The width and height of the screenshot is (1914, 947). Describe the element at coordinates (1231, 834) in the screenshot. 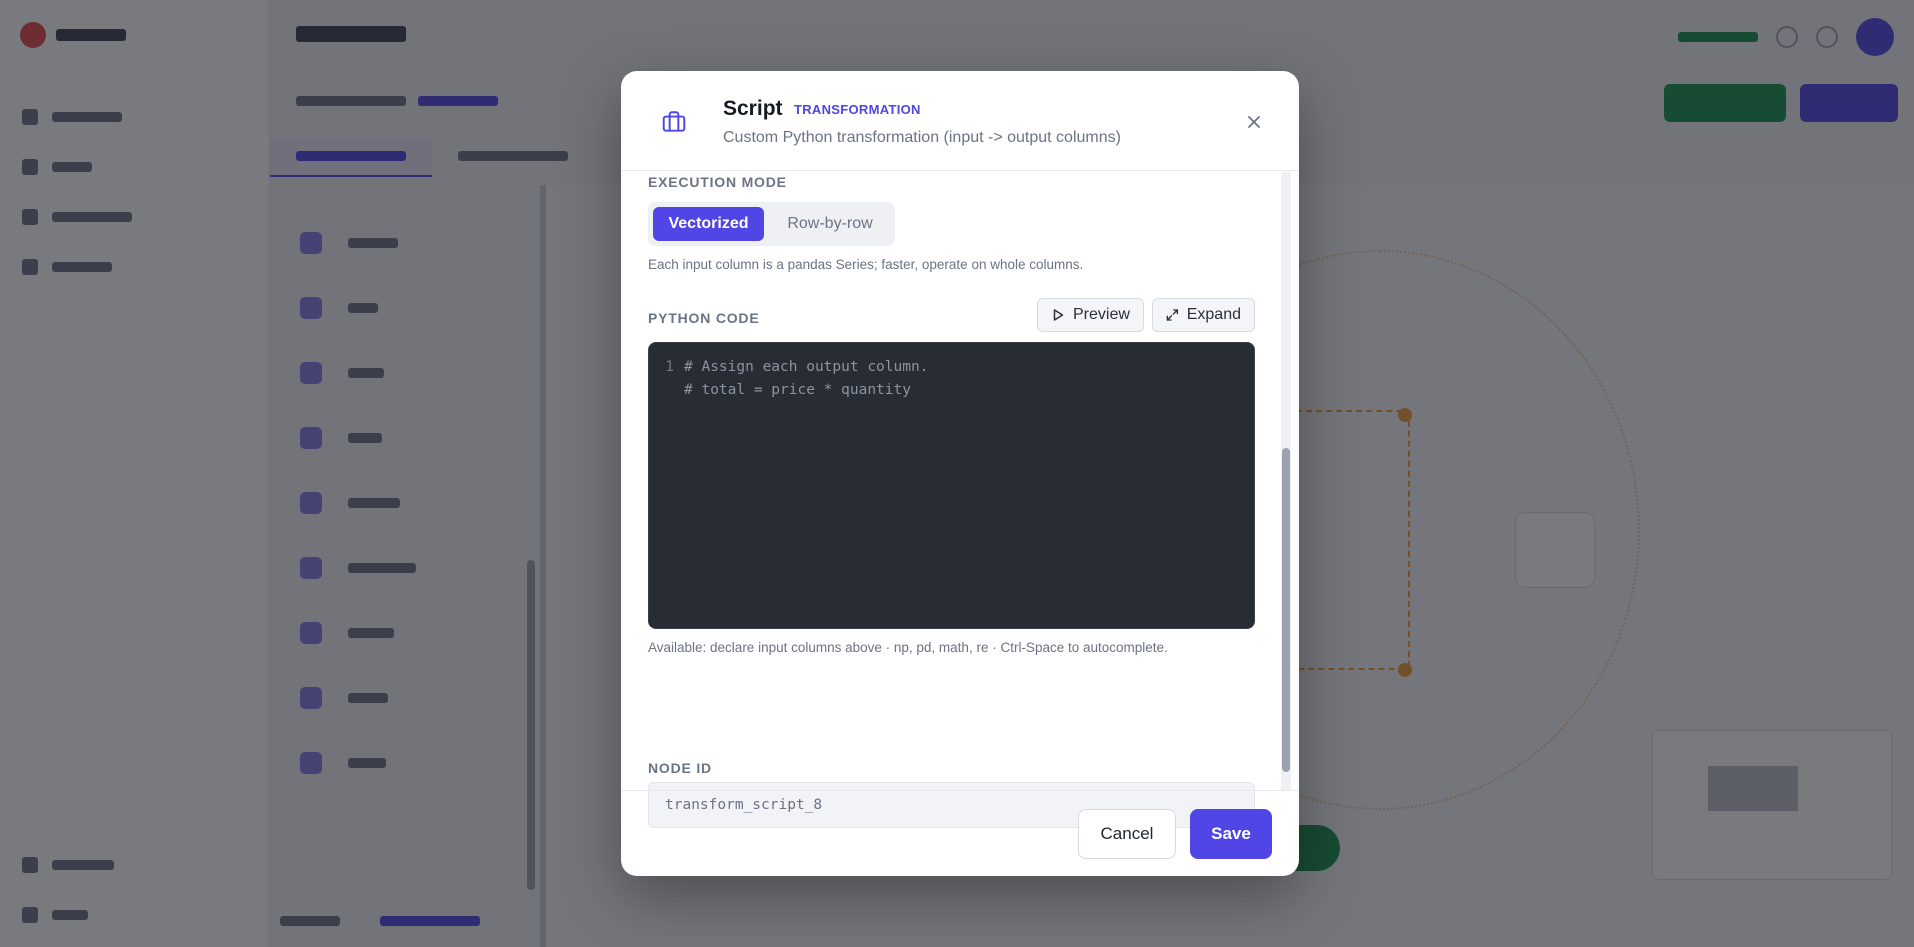

I see `save-button: Save` at that location.